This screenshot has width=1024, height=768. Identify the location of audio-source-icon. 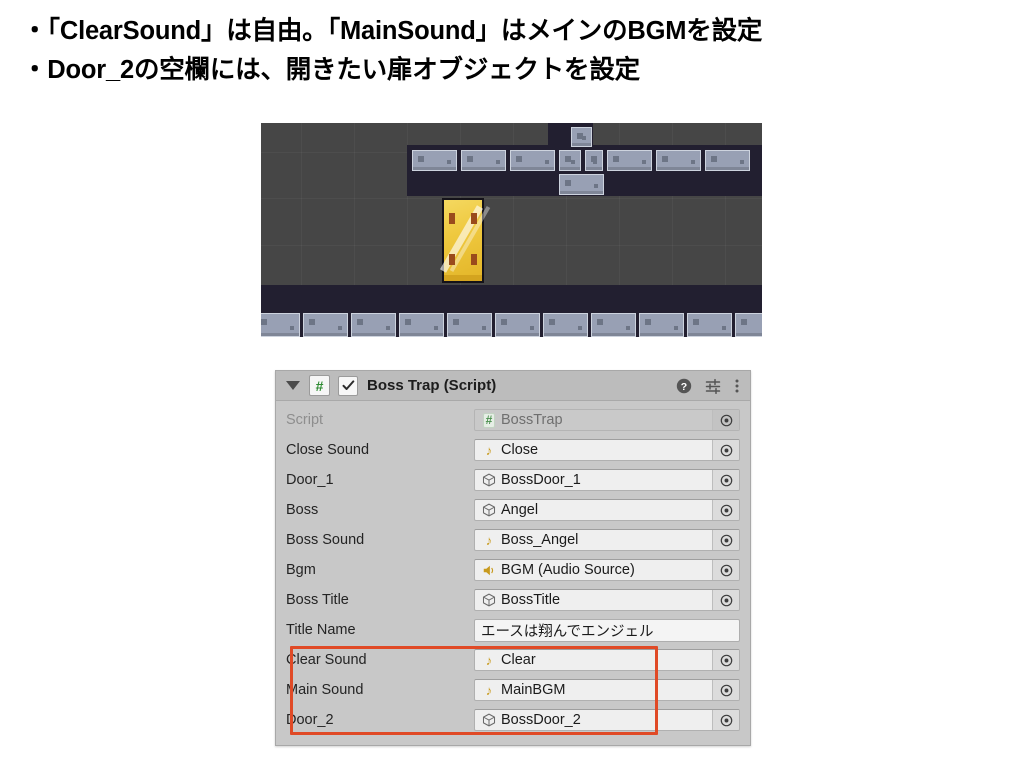
(489, 570).